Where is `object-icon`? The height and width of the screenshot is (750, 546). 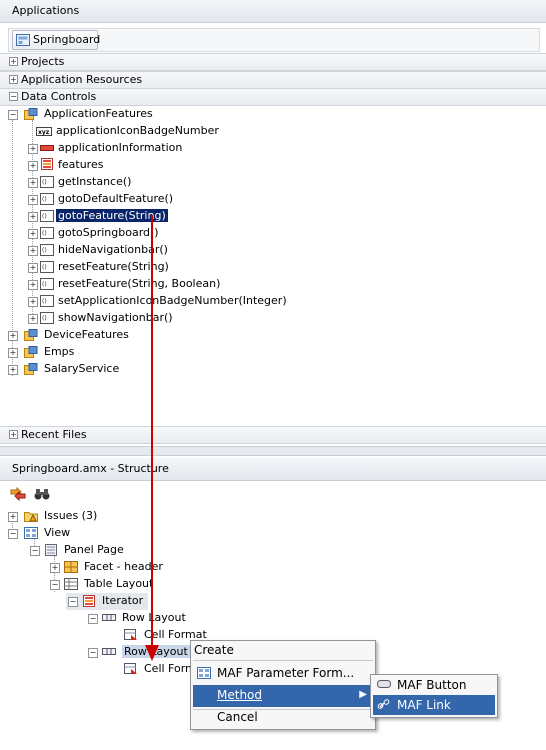 object-icon is located at coordinates (47, 148).